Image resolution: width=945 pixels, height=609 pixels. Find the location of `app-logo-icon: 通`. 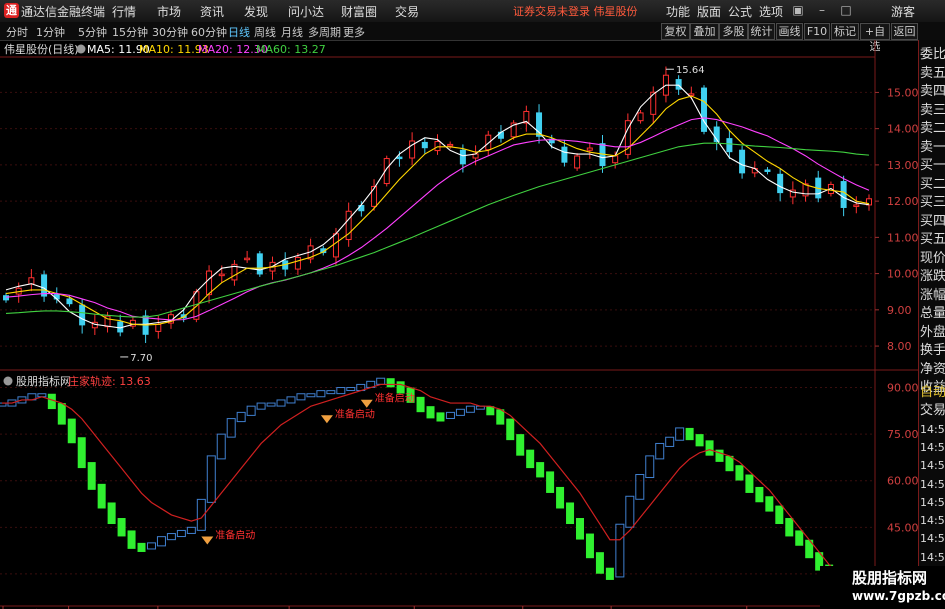

app-logo-icon: 通 is located at coordinates (11, 10).